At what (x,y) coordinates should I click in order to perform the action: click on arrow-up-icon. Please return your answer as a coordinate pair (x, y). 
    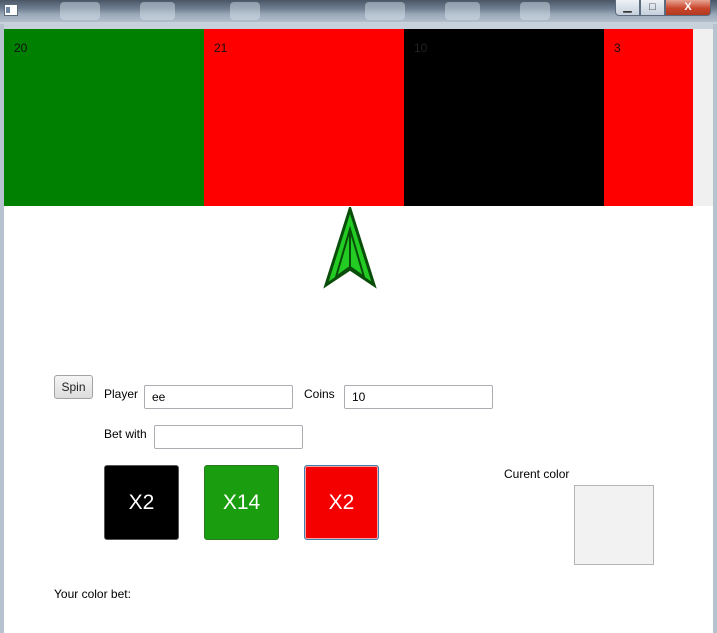
    Looking at the image, I should click on (350, 248).